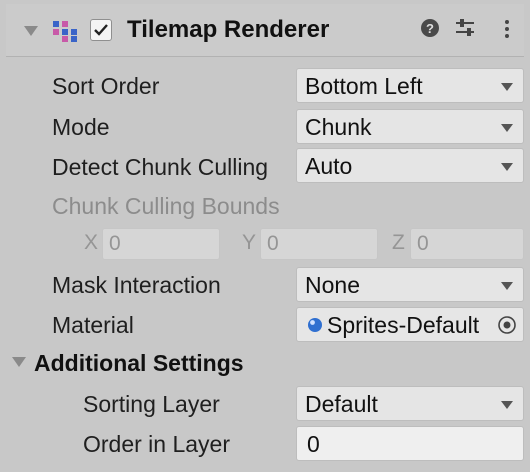 The height and width of the screenshot is (472, 530). I want to click on bounds-z-field: 0, so click(467, 244).